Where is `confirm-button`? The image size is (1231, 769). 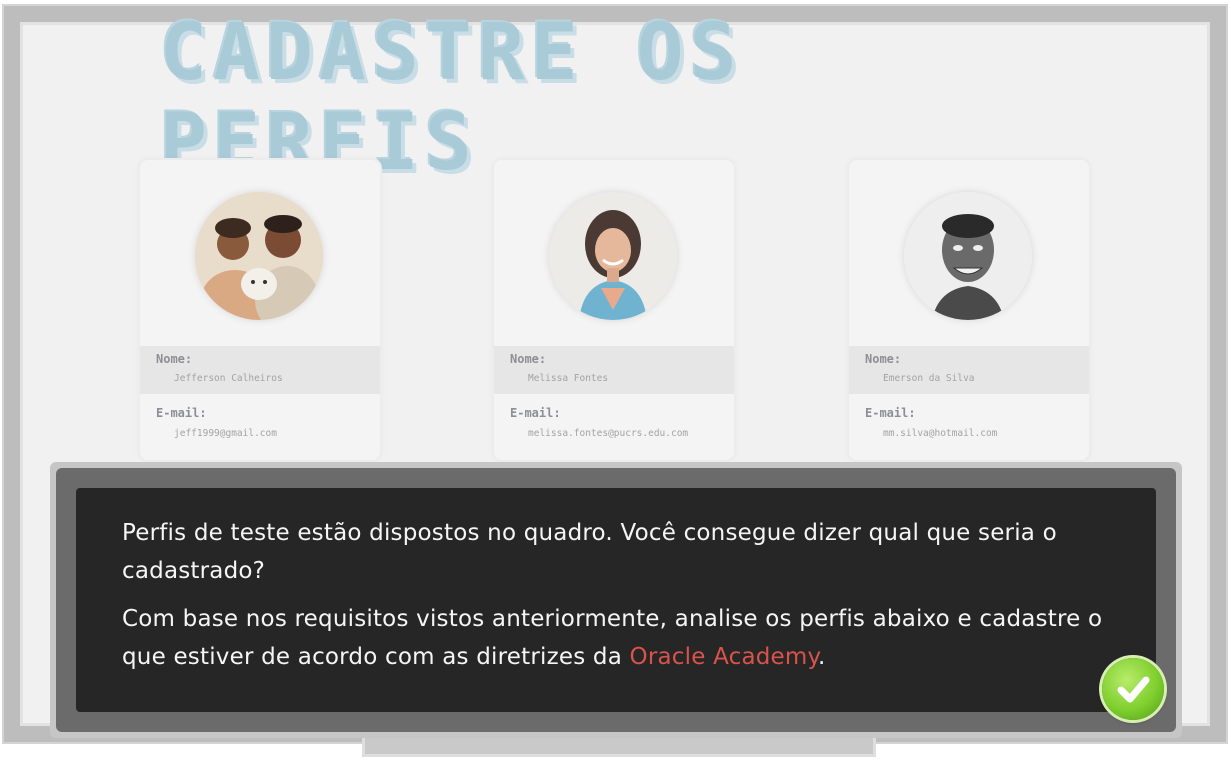 confirm-button is located at coordinates (1133, 689).